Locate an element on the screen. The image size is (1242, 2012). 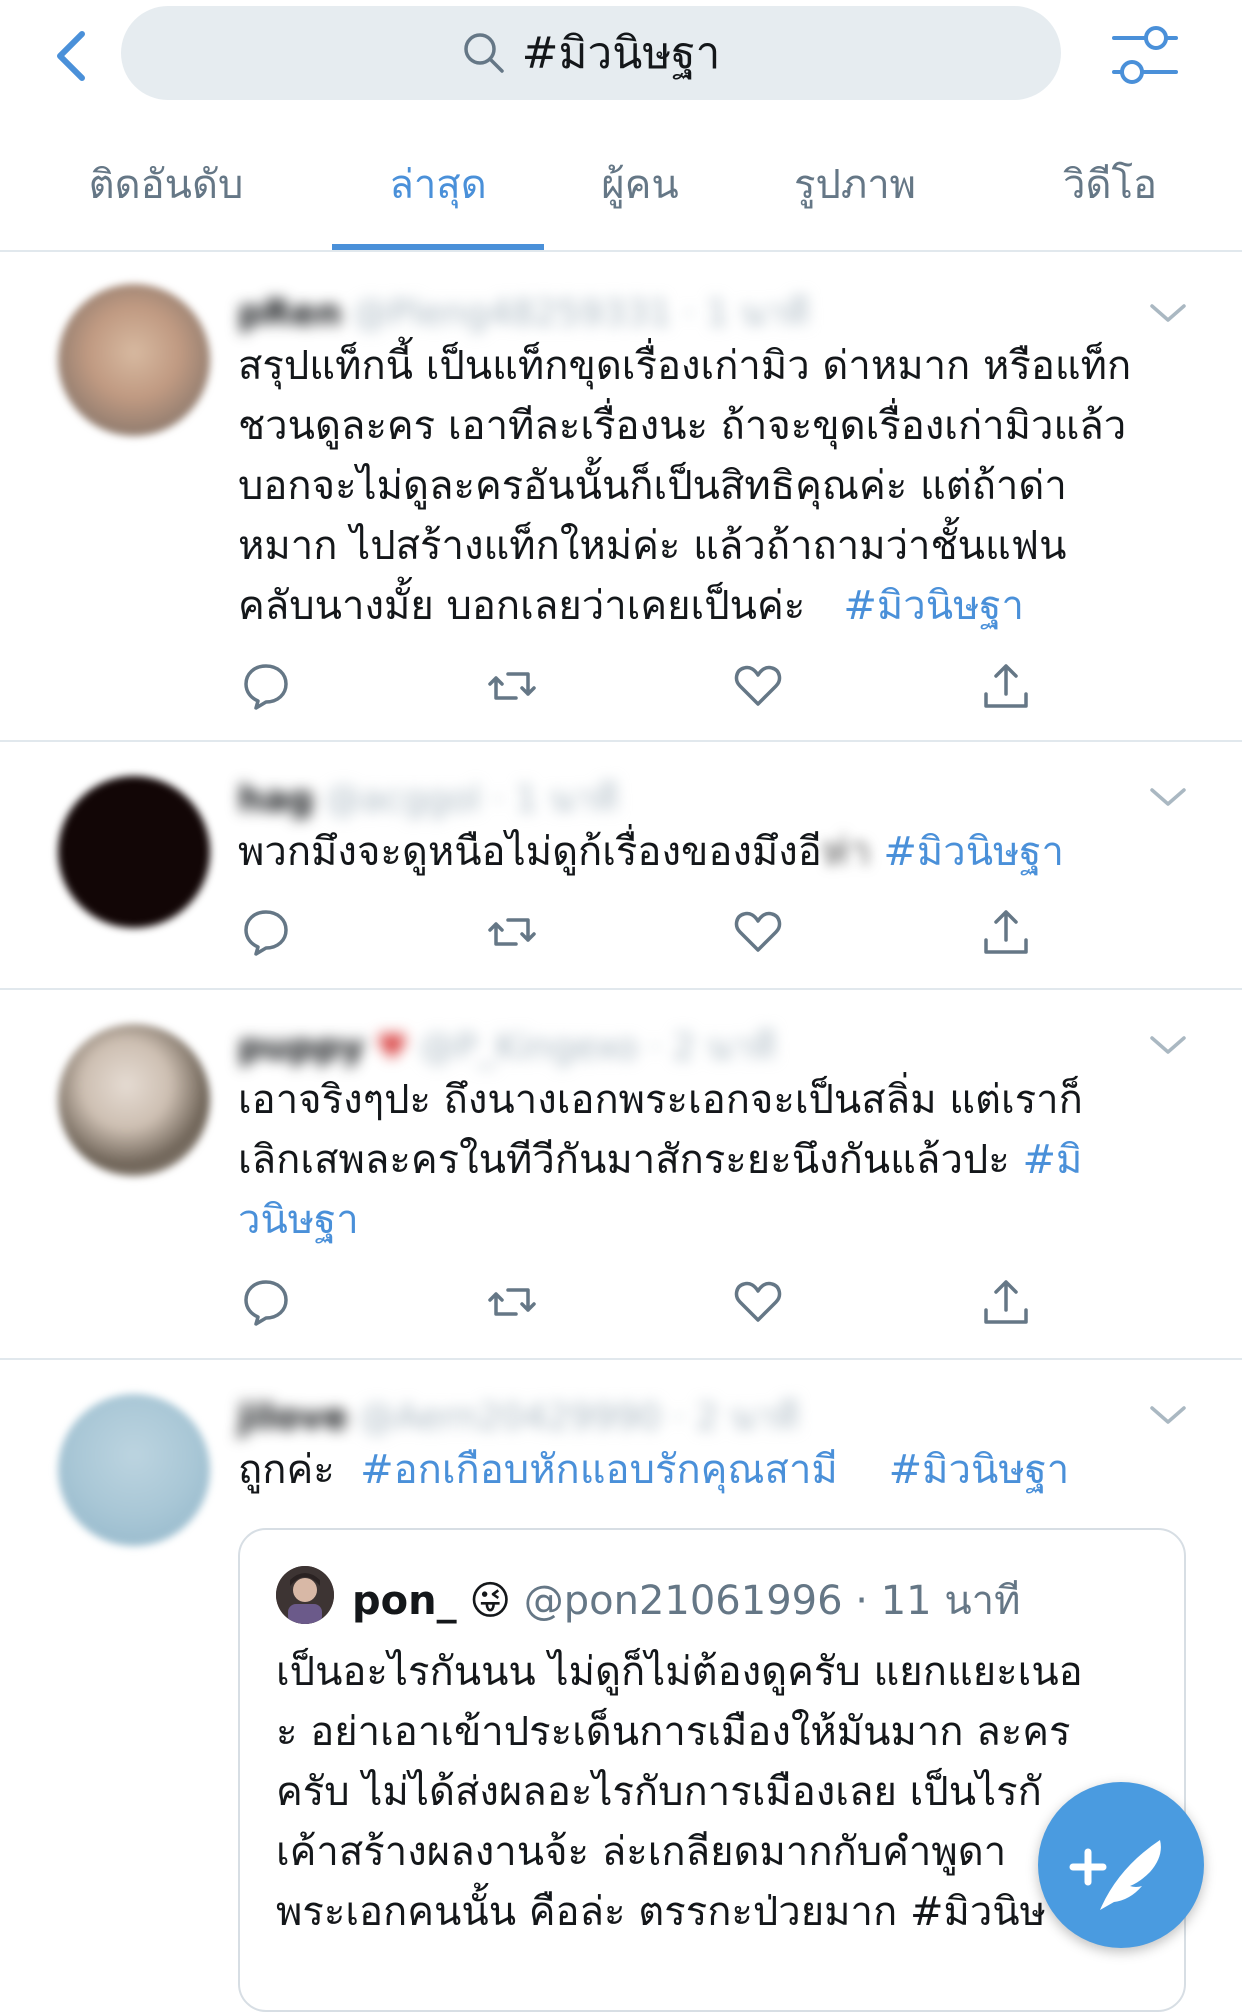
quoted-avatar-photo is located at coordinates (305, 1595).